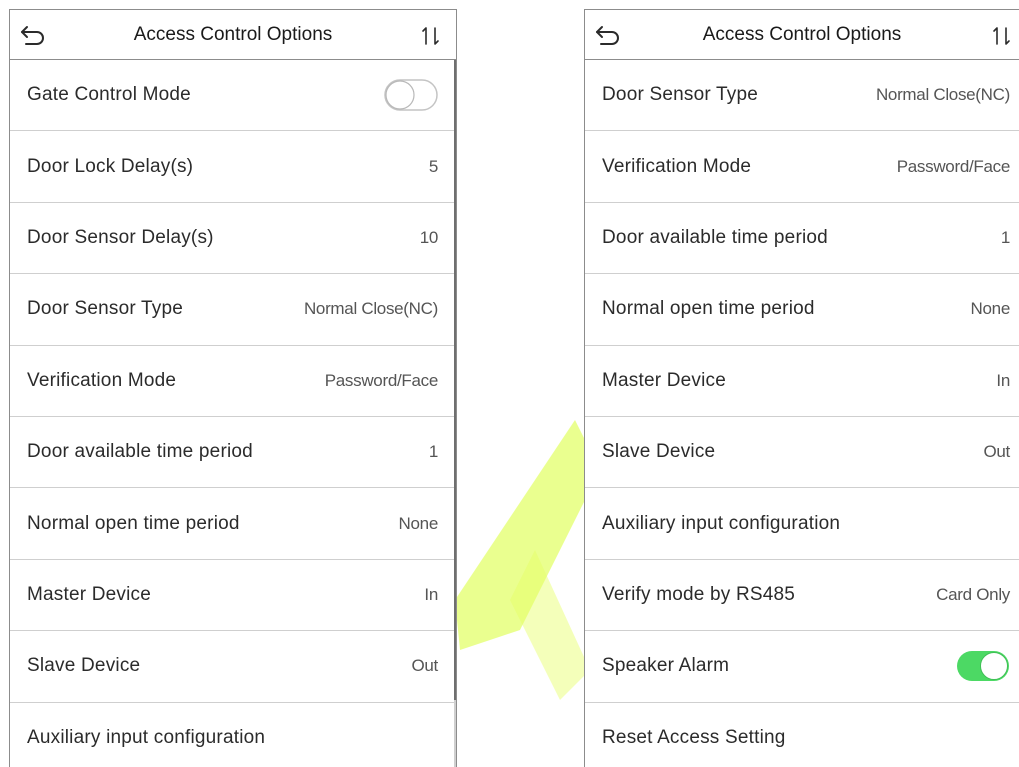  Describe the element at coordinates (694, 737) in the screenshot. I see `row-label: Reset Access Setting` at that location.